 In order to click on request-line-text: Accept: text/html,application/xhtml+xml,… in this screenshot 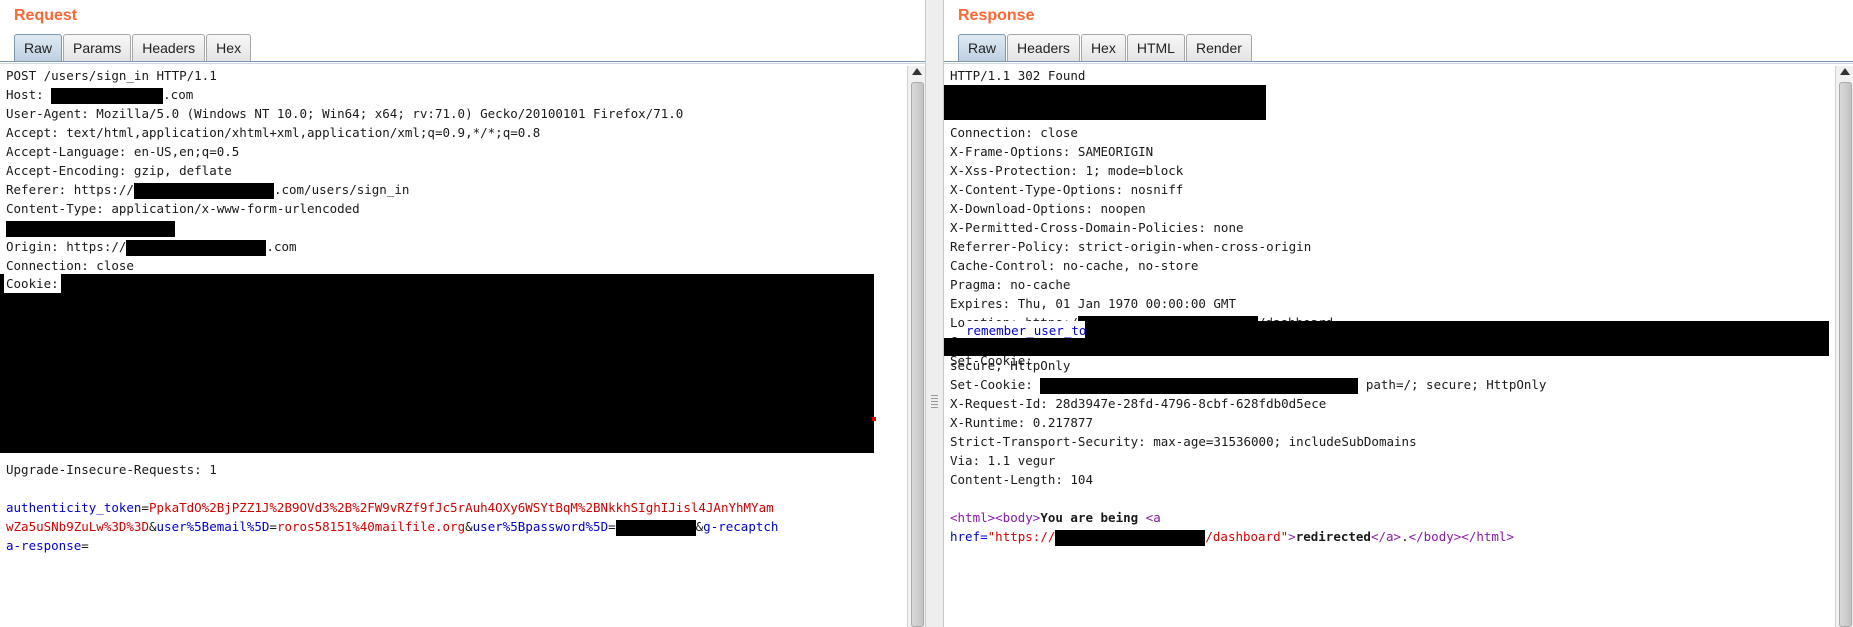, I will do `click(273, 132)`.